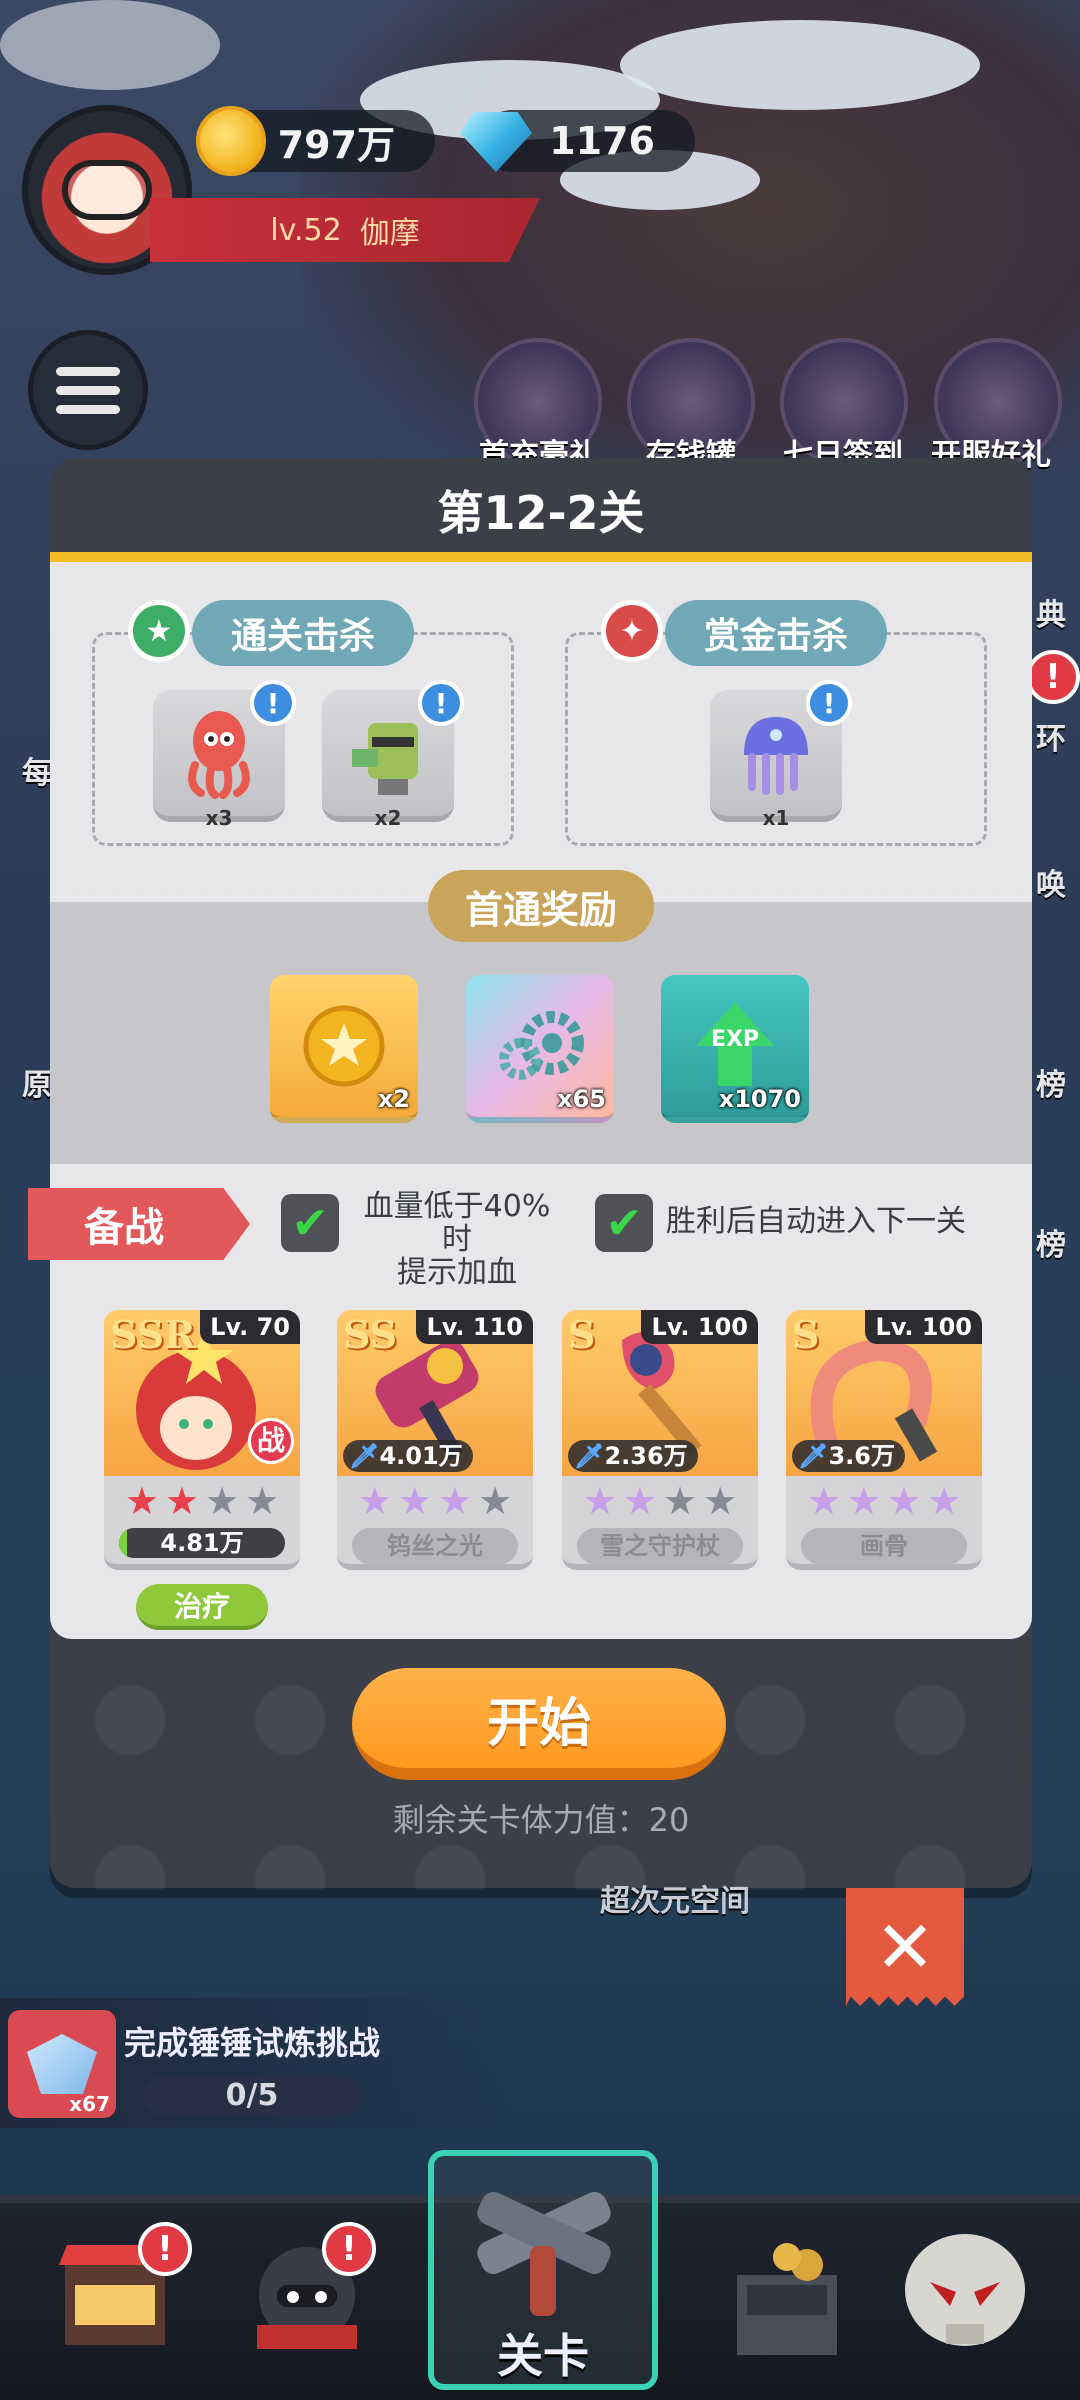  I want to click on weapon-name: 雪之守护杖, so click(660, 1546).